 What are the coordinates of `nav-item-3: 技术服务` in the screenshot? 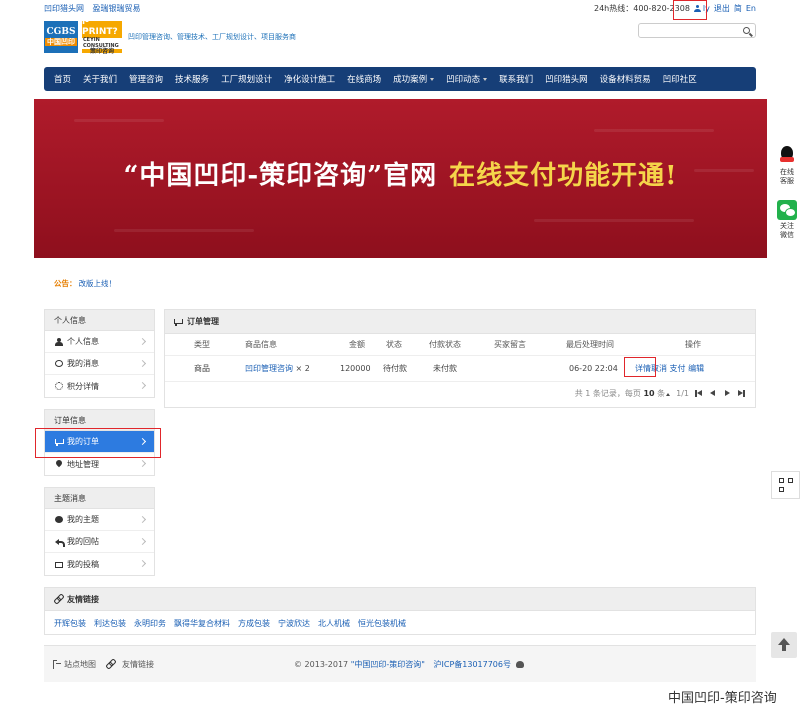 It's located at (192, 79).